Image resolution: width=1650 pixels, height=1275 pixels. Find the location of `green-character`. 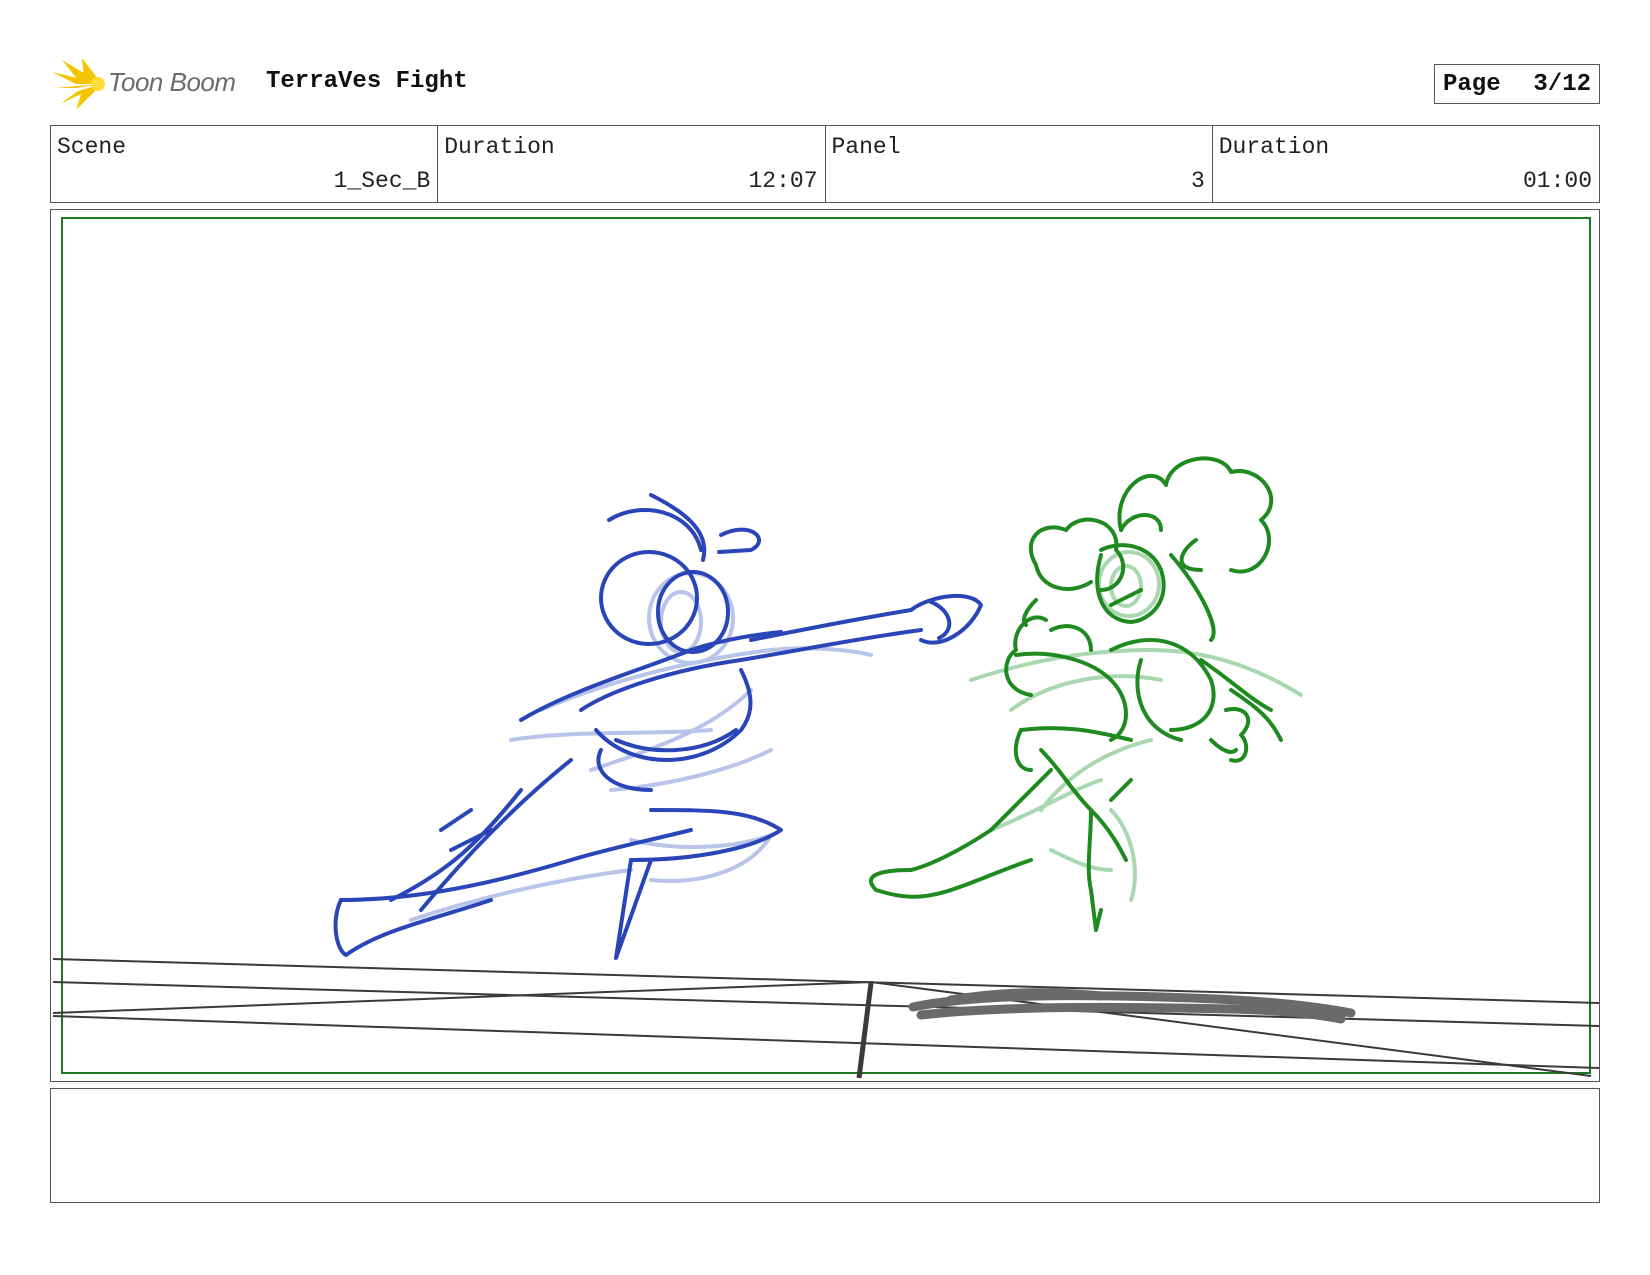

green-character is located at coordinates (1075, 694).